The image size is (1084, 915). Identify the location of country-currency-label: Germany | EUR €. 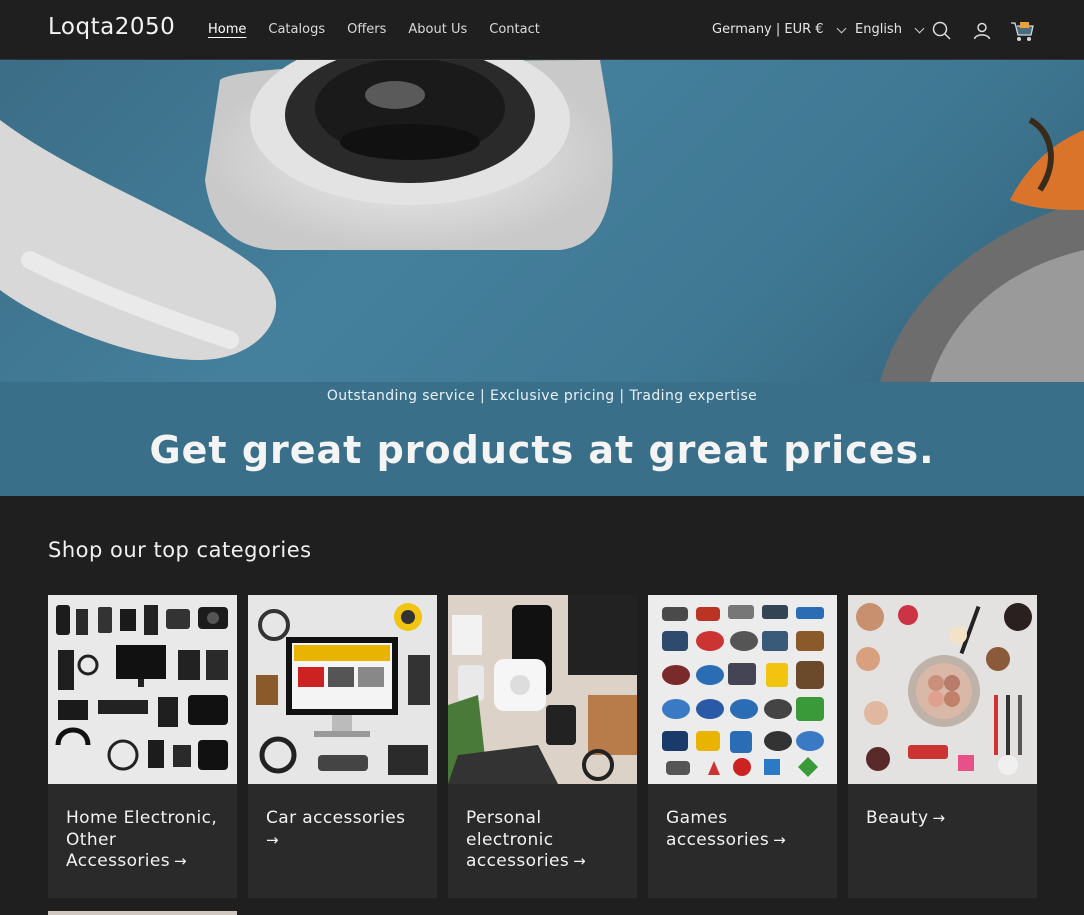
(768, 29).